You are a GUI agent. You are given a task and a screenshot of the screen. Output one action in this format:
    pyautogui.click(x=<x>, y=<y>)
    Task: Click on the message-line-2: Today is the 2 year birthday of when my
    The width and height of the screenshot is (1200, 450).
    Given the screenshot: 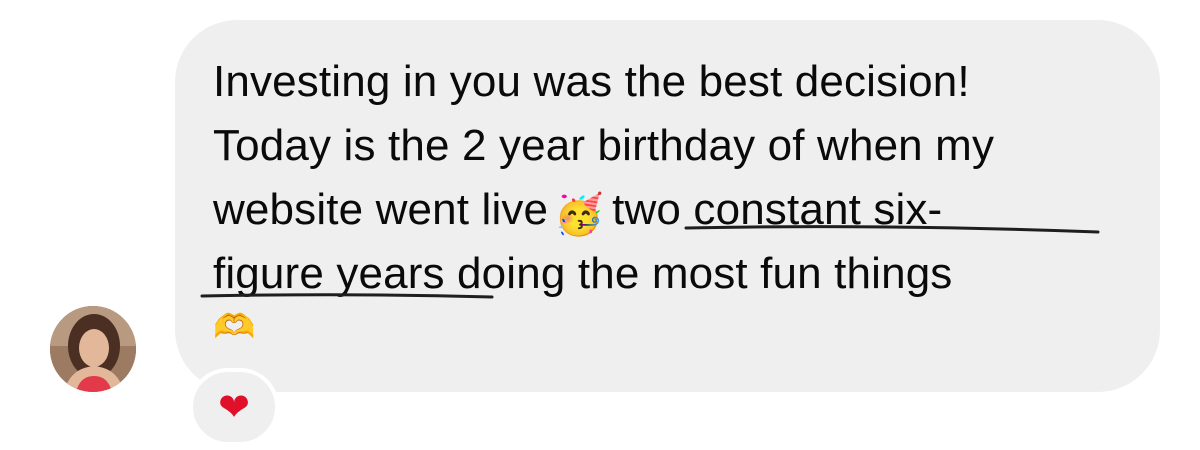 What is the action you would take?
    pyautogui.click(x=604, y=145)
    